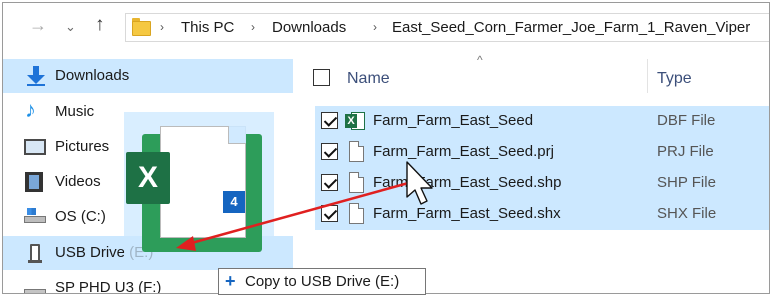  Describe the element at coordinates (321, 77) in the screenshot. I see `select-all-checkbox` at that location.